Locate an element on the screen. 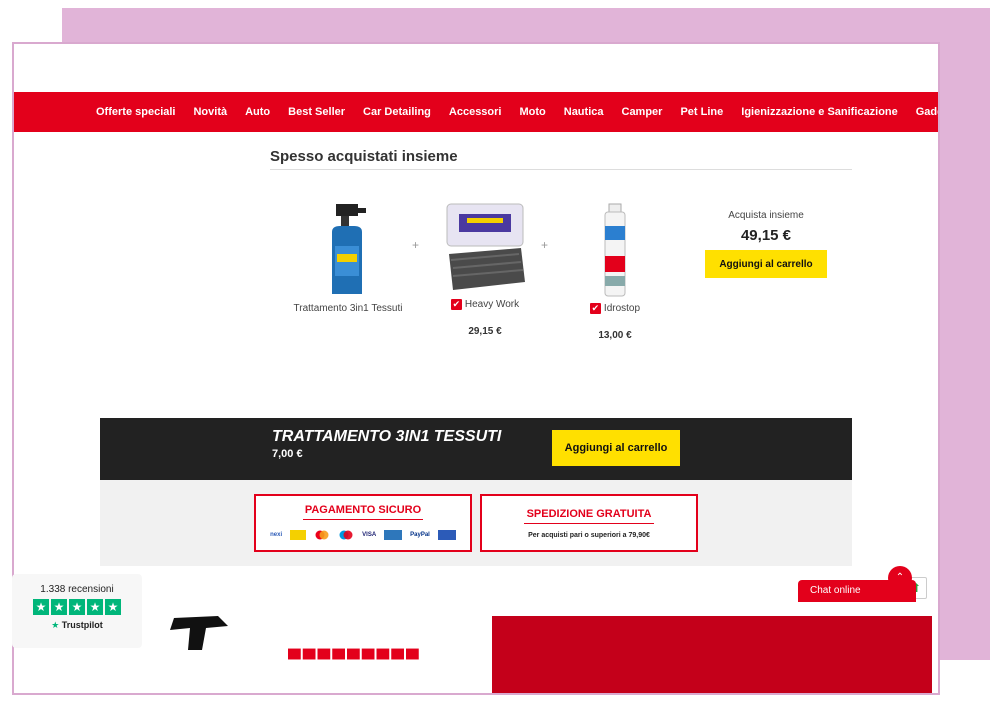 This screenshot has width=1000, height=705. nav-item: Igienizzazione e Sanificazione is located at coordinates (819, 112).